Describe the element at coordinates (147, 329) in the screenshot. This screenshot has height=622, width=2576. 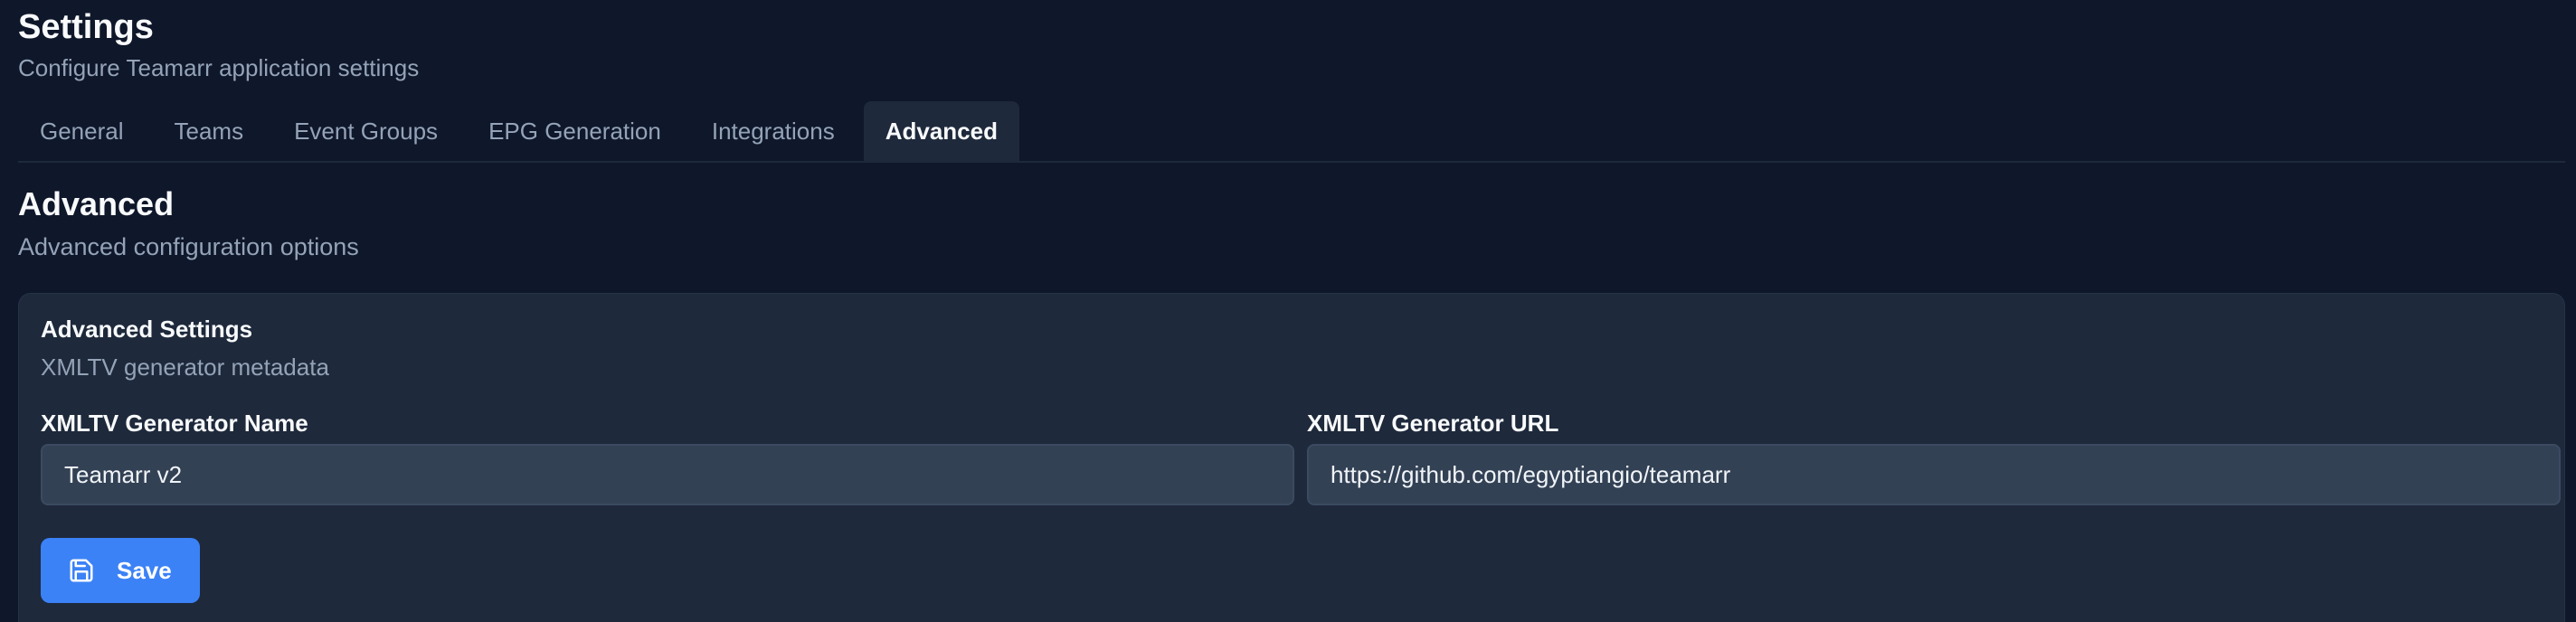
I see `card-title: Advanced Settings` at that location.